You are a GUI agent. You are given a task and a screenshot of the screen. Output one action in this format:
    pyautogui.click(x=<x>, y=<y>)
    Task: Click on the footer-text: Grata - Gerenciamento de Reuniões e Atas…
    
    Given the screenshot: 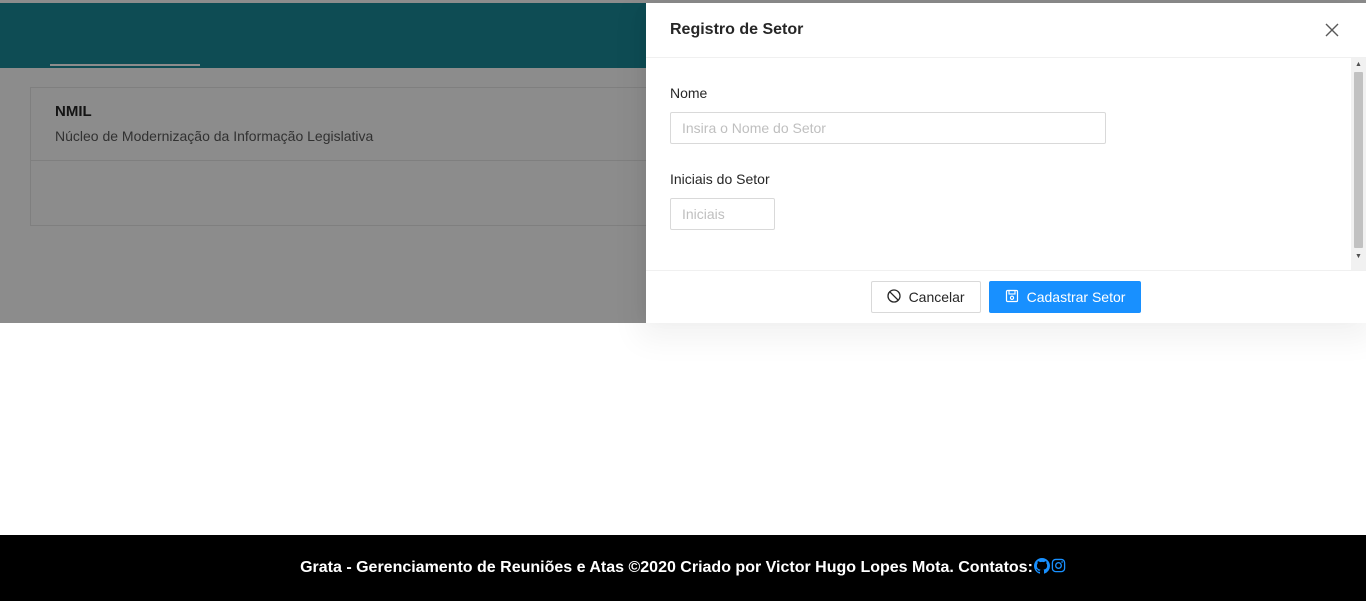 What is the action you would take?
    pyautogui.click(x=666, y=567)
    